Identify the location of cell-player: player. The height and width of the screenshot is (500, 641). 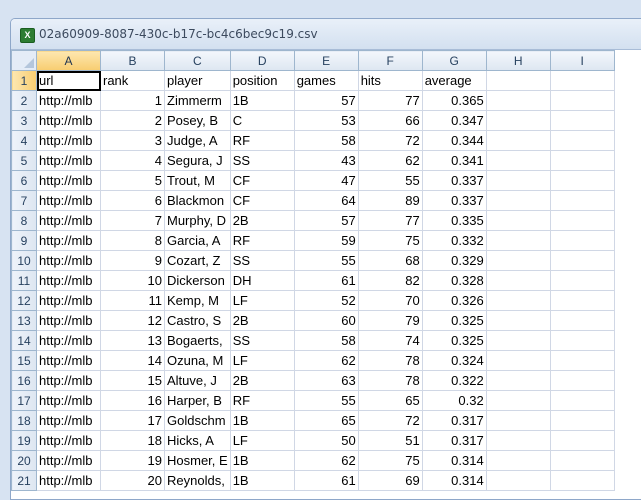
(197, 80).